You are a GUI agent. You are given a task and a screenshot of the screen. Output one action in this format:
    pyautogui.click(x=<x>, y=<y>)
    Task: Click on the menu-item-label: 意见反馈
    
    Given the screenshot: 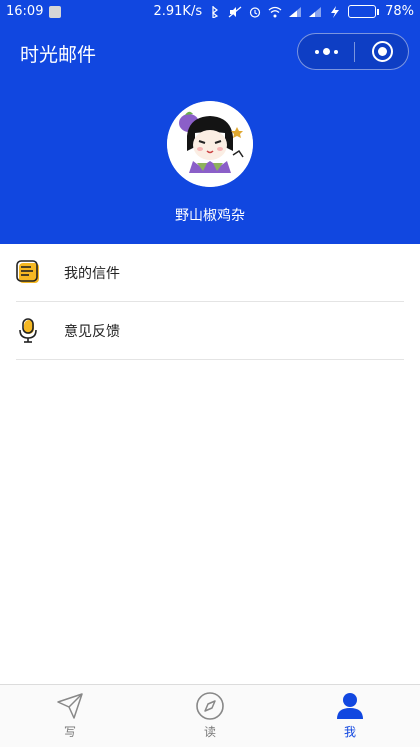 What is the action you would take?
    pyautogui.click(x=92, y=331)
    